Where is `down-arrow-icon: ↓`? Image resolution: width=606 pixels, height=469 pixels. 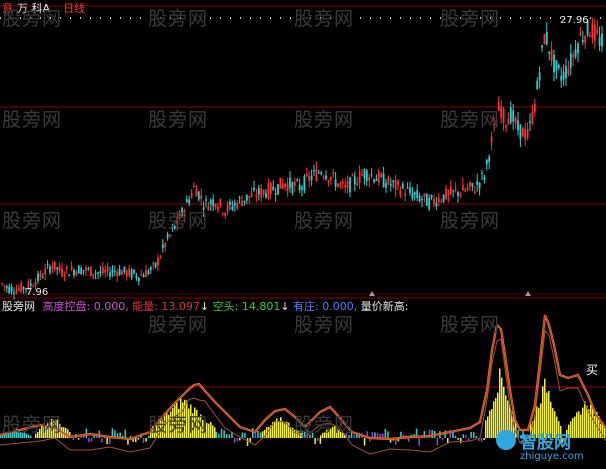
down-arrow-icon: ↓ is located at coordinates (285, 306).